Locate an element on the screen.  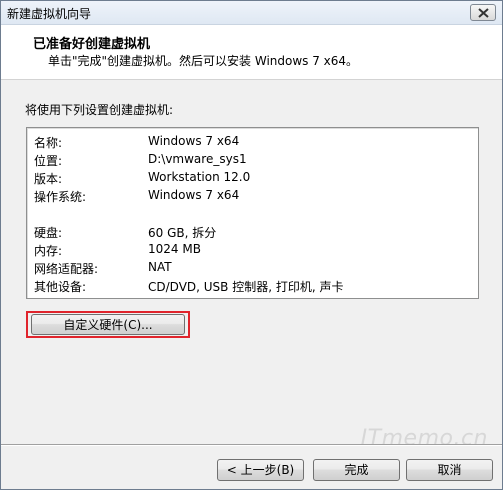
row-value: CD/DVD, USB 控制器, 打印机, 声卡 is located at coordinates (246, 287).